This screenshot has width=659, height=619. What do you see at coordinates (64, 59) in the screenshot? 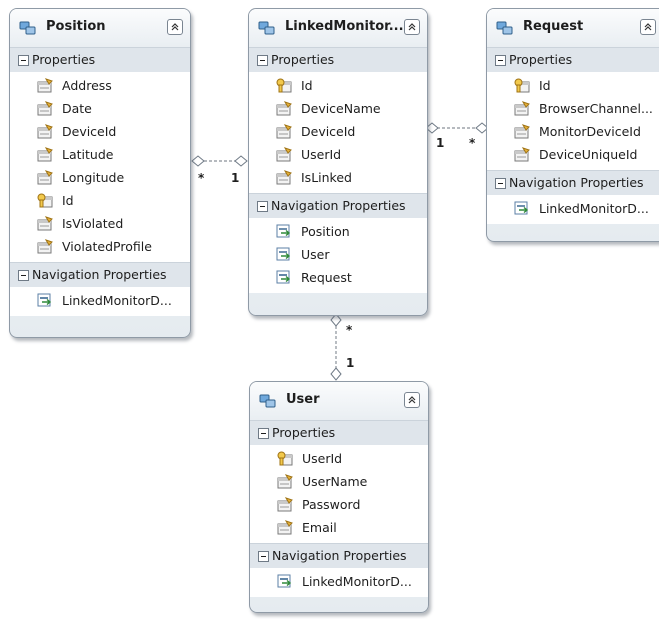
I see `section-label: Properties` at bounding box center [64, 59].